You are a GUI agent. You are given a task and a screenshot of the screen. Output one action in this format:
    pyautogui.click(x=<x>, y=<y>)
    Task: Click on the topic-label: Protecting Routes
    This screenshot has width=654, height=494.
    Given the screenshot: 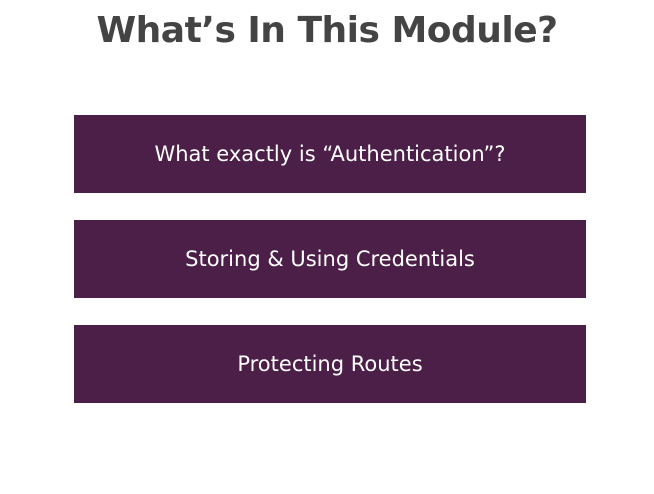 What is the action you would take?
    pyautogui.click(x=330, y=364)
    